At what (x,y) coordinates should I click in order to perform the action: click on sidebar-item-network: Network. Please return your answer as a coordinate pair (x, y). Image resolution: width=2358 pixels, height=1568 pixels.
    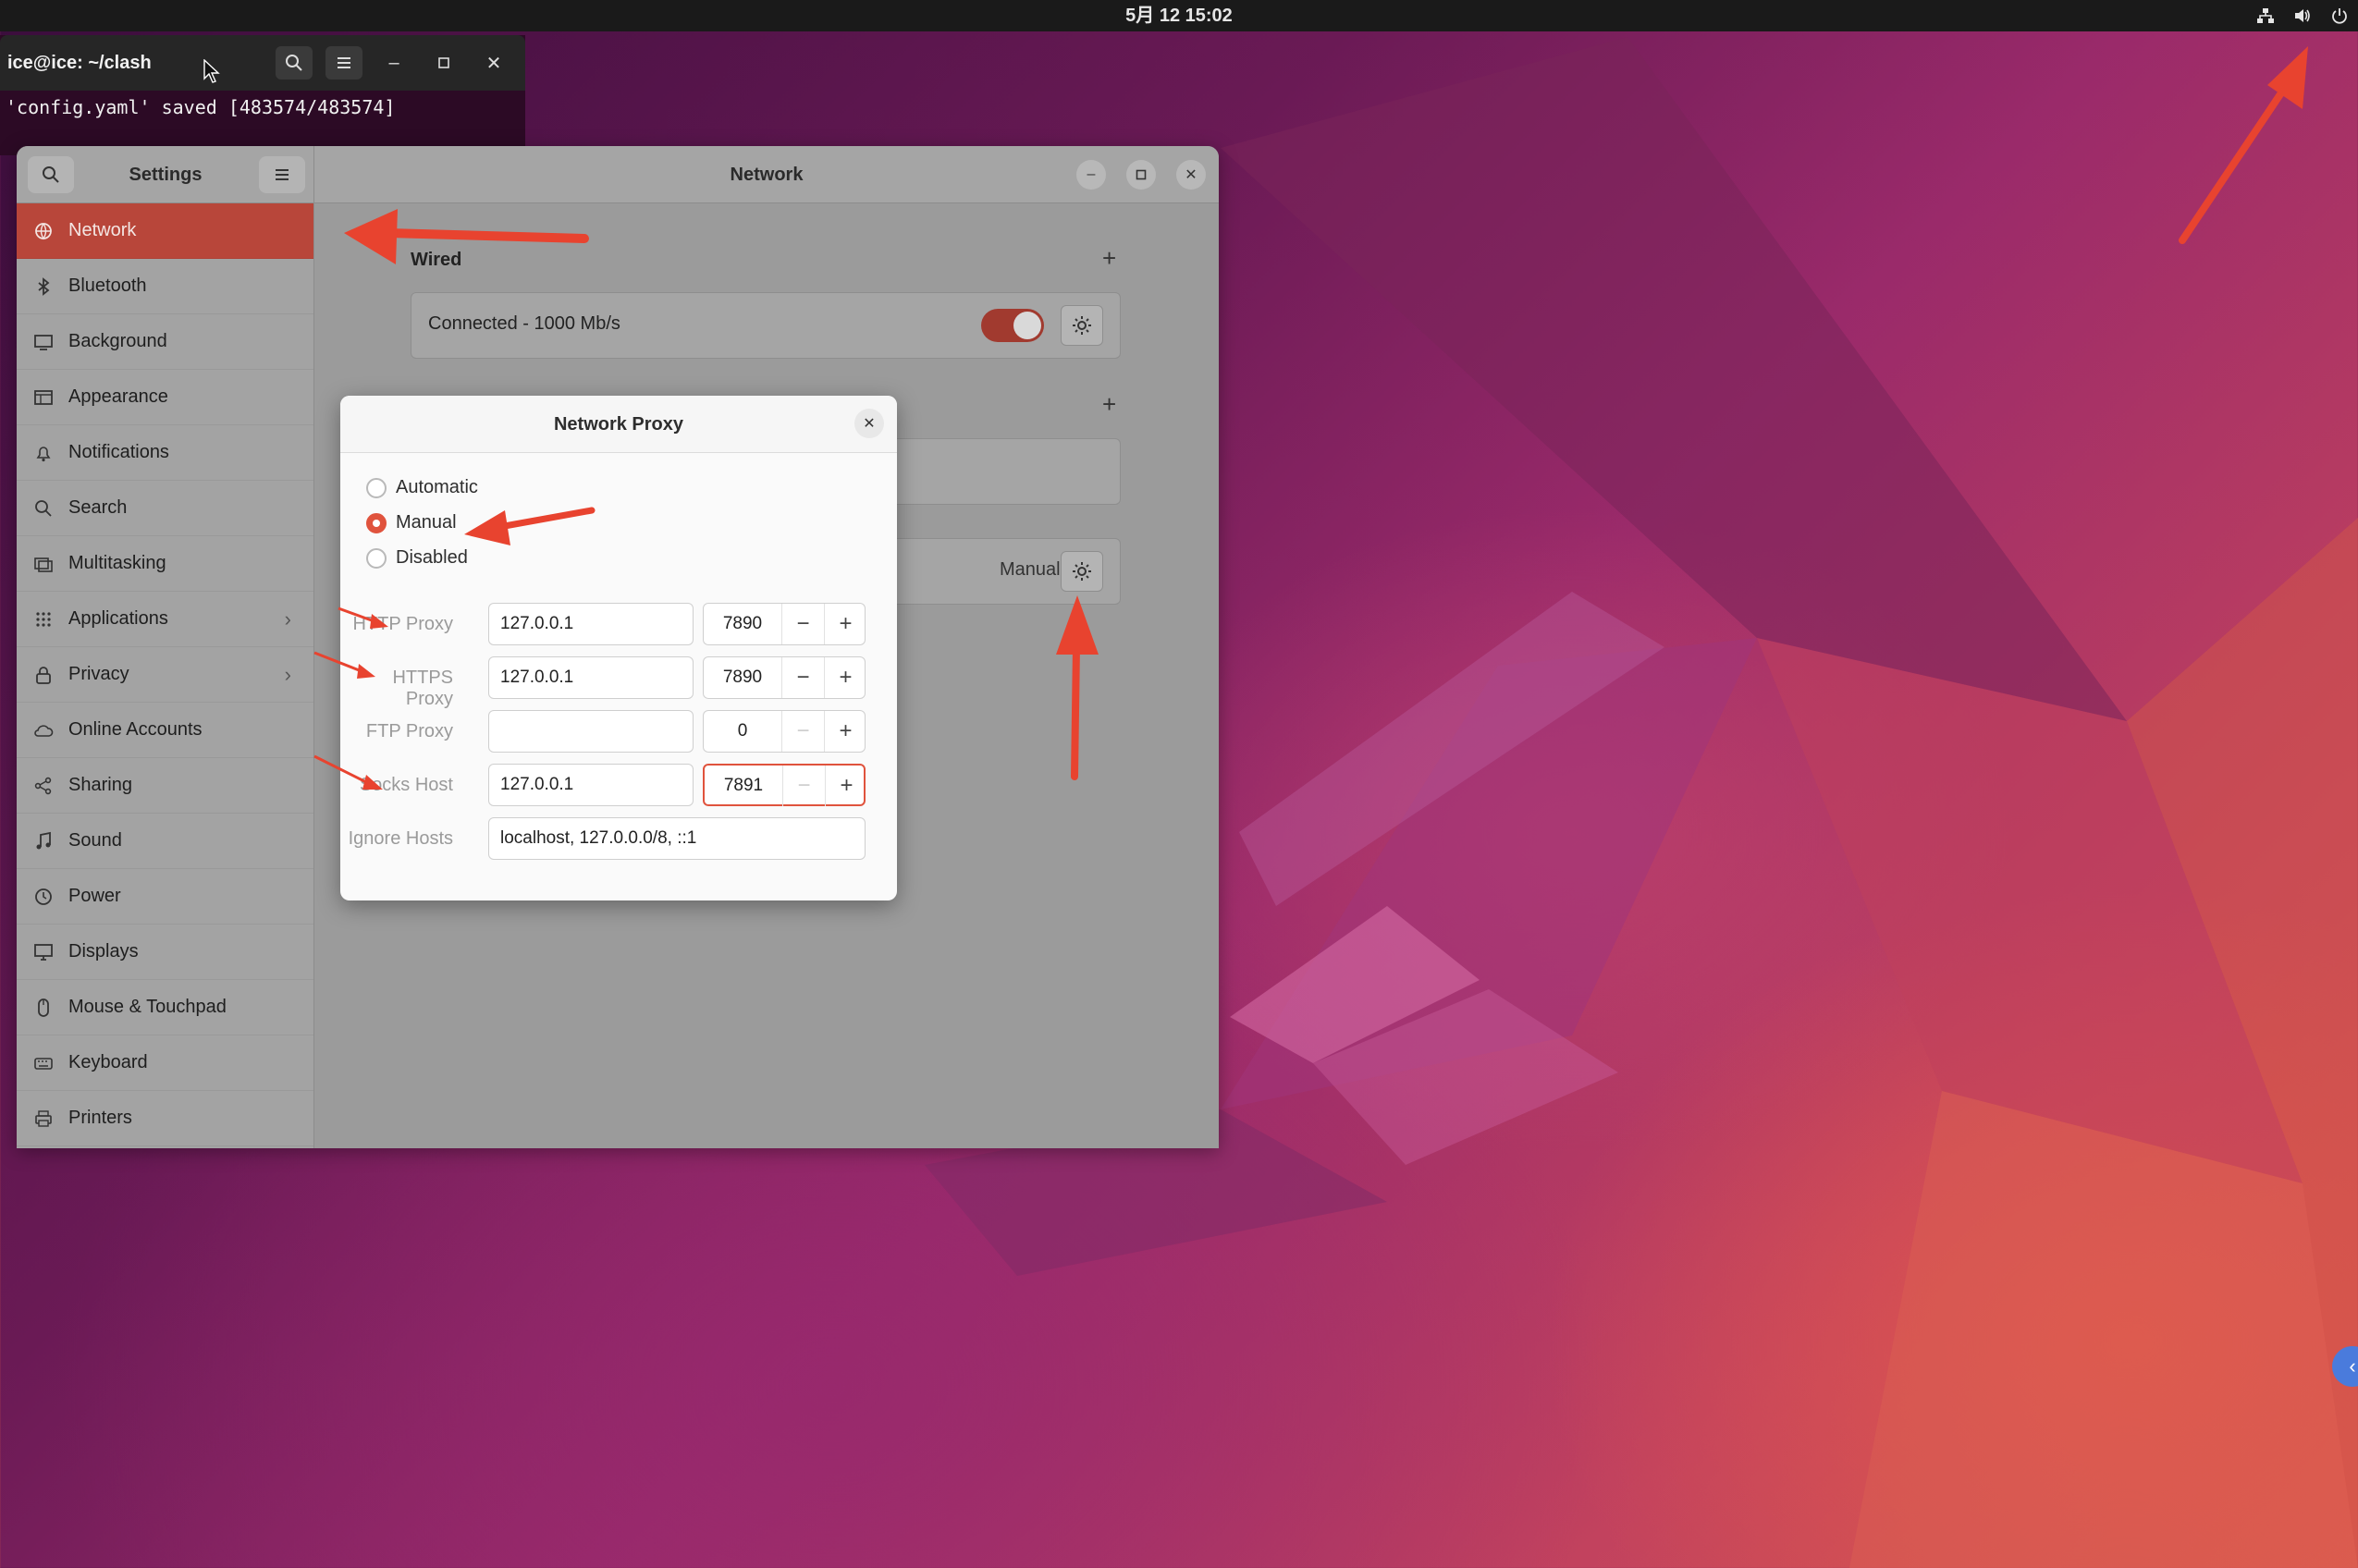
    Looking at the image, I should click on (165, 231).